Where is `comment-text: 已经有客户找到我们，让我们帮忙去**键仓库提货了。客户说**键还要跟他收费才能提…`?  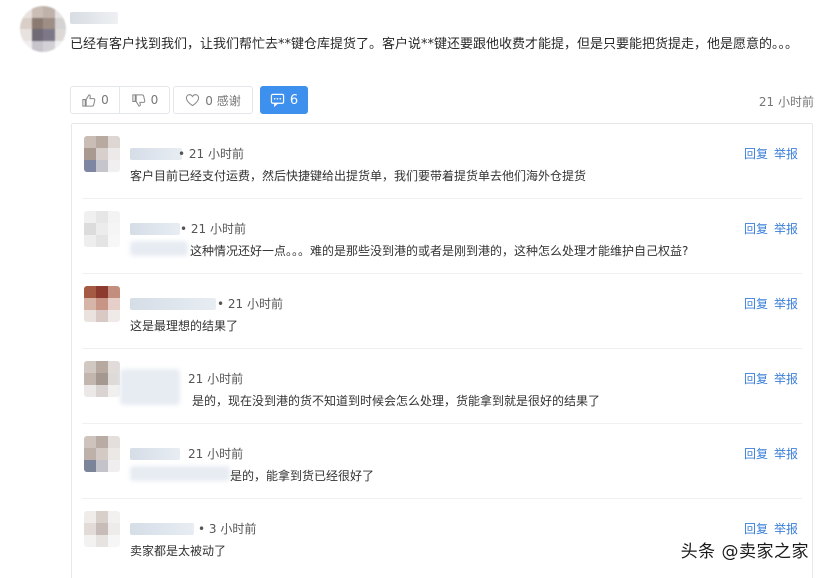 comment-text: 已经有客户找到我们，让我们帮忙去**键仓库提货了。客户说**键还要跟他收费才能提… is located at coordinates (434, 44).